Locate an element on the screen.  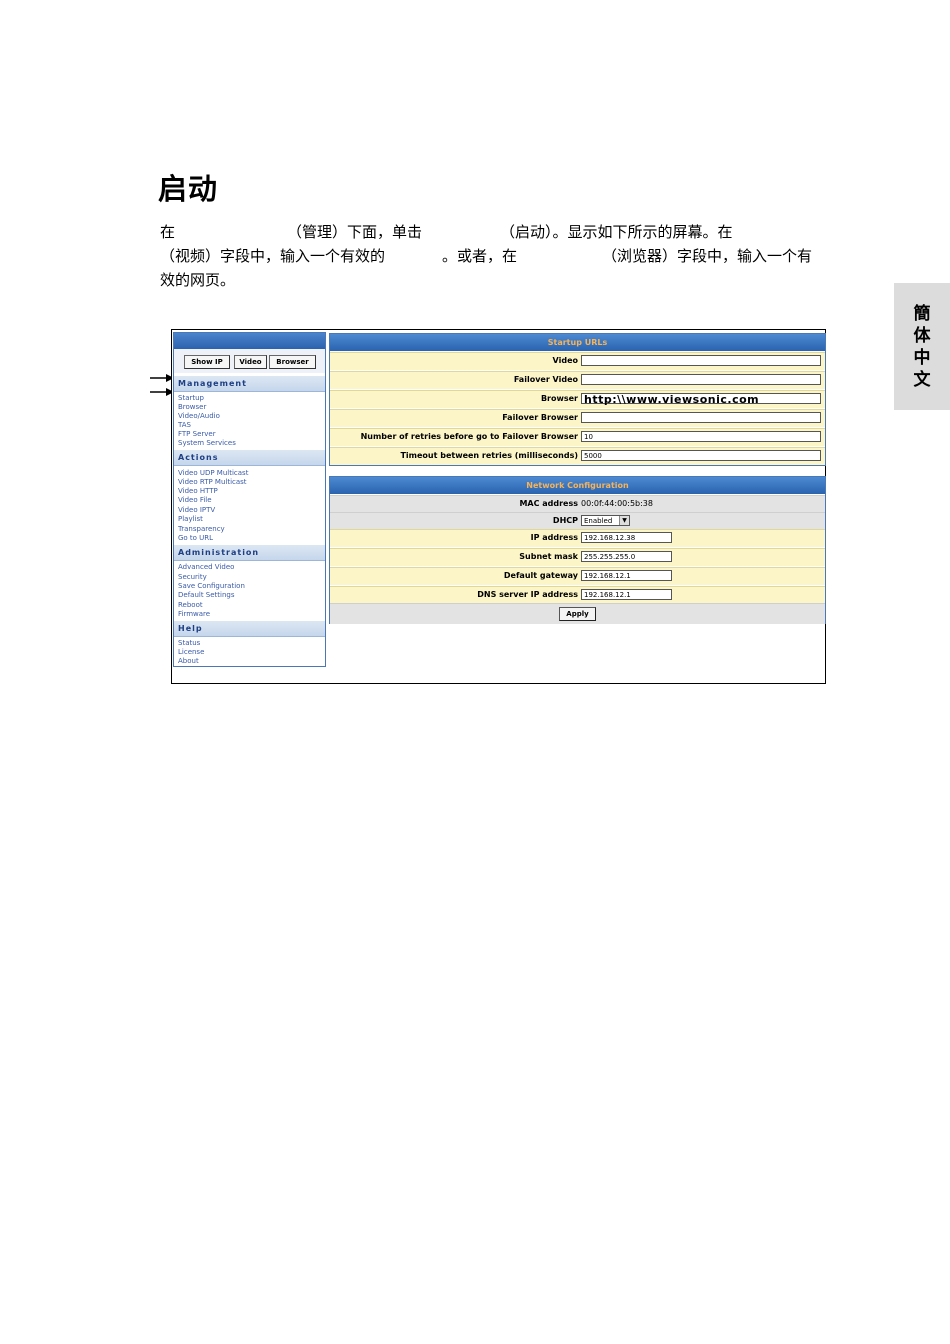
subnet-label: Subnet mask is located at coordinates (548, 556).